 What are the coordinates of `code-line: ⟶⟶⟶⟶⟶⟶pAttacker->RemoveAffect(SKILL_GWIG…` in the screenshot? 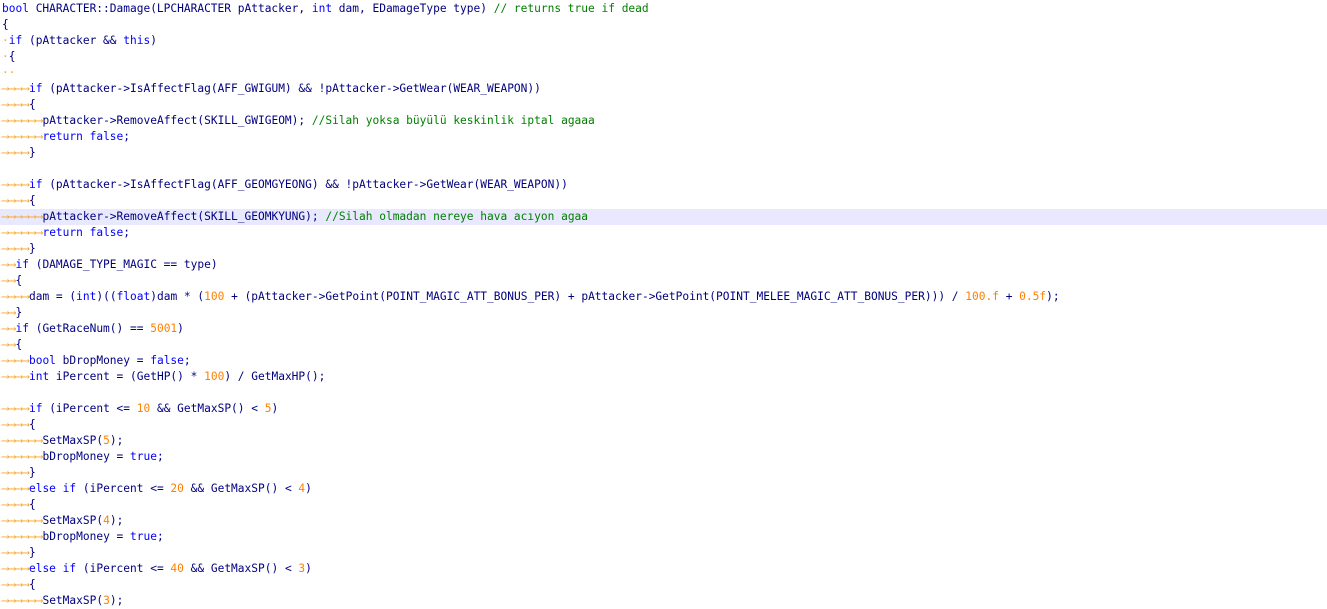 It's located at (663, 121).